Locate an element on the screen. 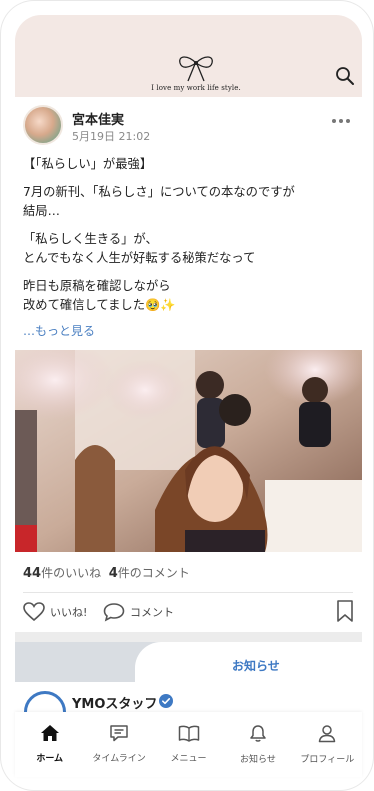 The height and width of the screenshot is (791, 374). bookmark-icon is located at coordinates (347, 612).